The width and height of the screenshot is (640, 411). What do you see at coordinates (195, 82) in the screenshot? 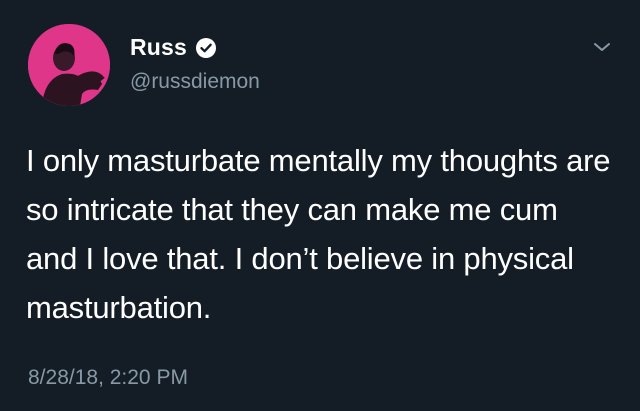
I see `user-handle: @russdiemon` at bounding box center [195, 82].